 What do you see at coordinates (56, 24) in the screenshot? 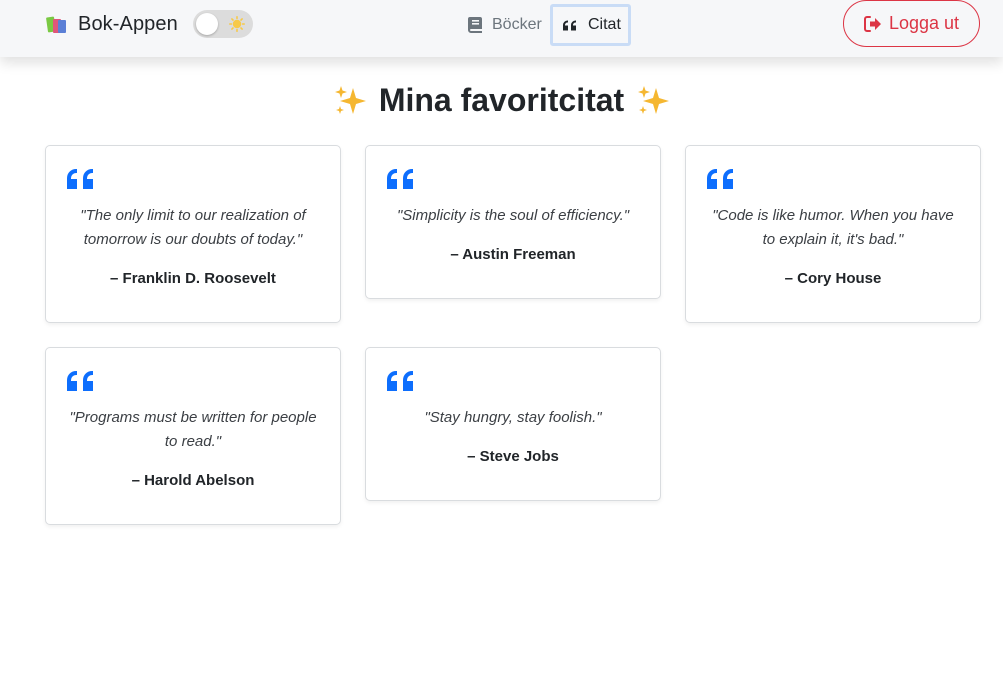
I see `books-logo-icon` at bounding box center [56, 24].